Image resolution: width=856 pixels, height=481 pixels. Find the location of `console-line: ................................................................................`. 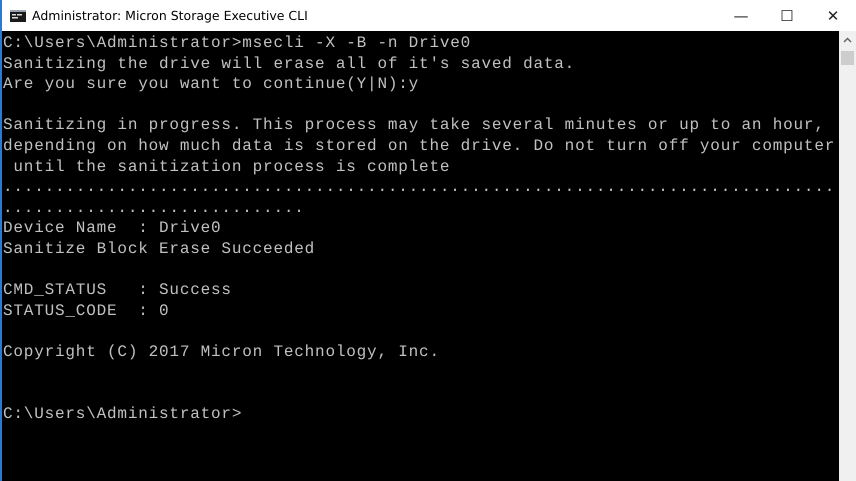

console-line: ................................................................................ is located at coordinates (419, 187).